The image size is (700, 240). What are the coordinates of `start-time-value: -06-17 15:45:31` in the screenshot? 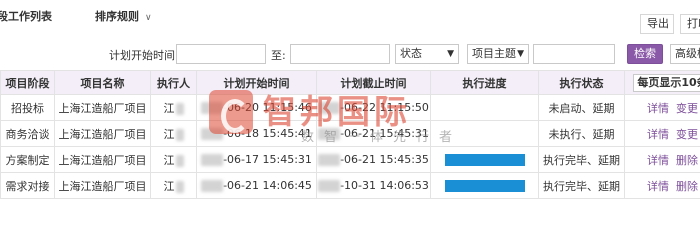 It's located at (267, 159).